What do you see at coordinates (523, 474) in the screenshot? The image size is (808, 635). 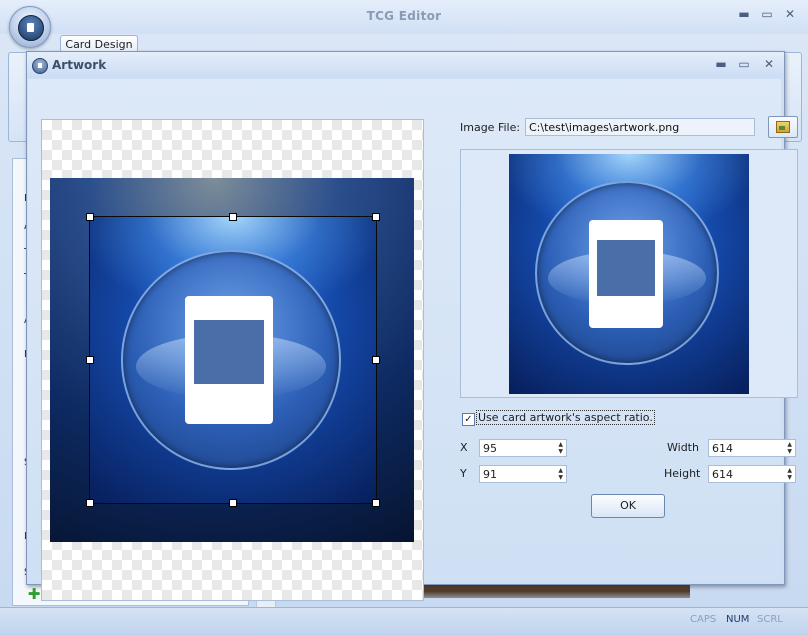 I see `y-spinner: 91 ▲ ▼` at bounding box center [523, 474].